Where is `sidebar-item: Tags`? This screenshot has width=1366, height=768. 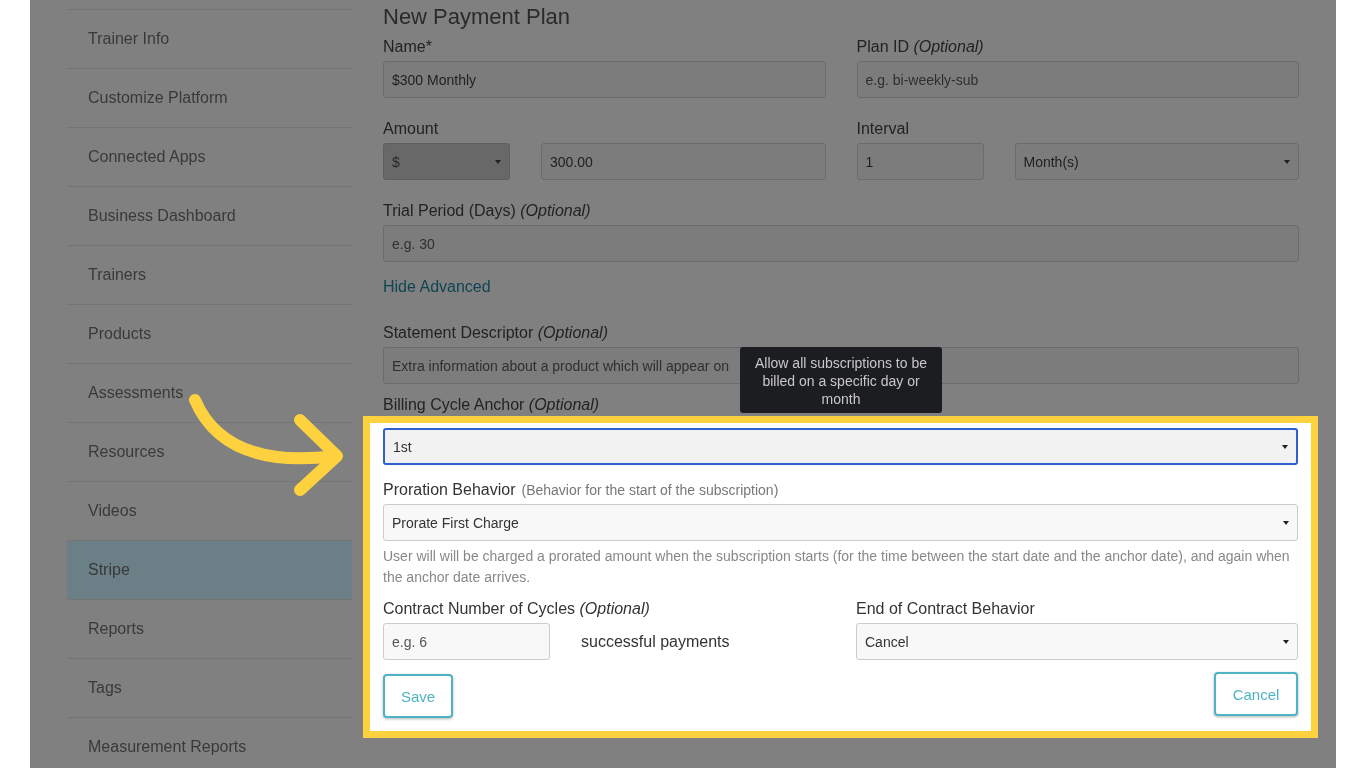
sidebar-item: Tags is located at coordinates (209, 687).